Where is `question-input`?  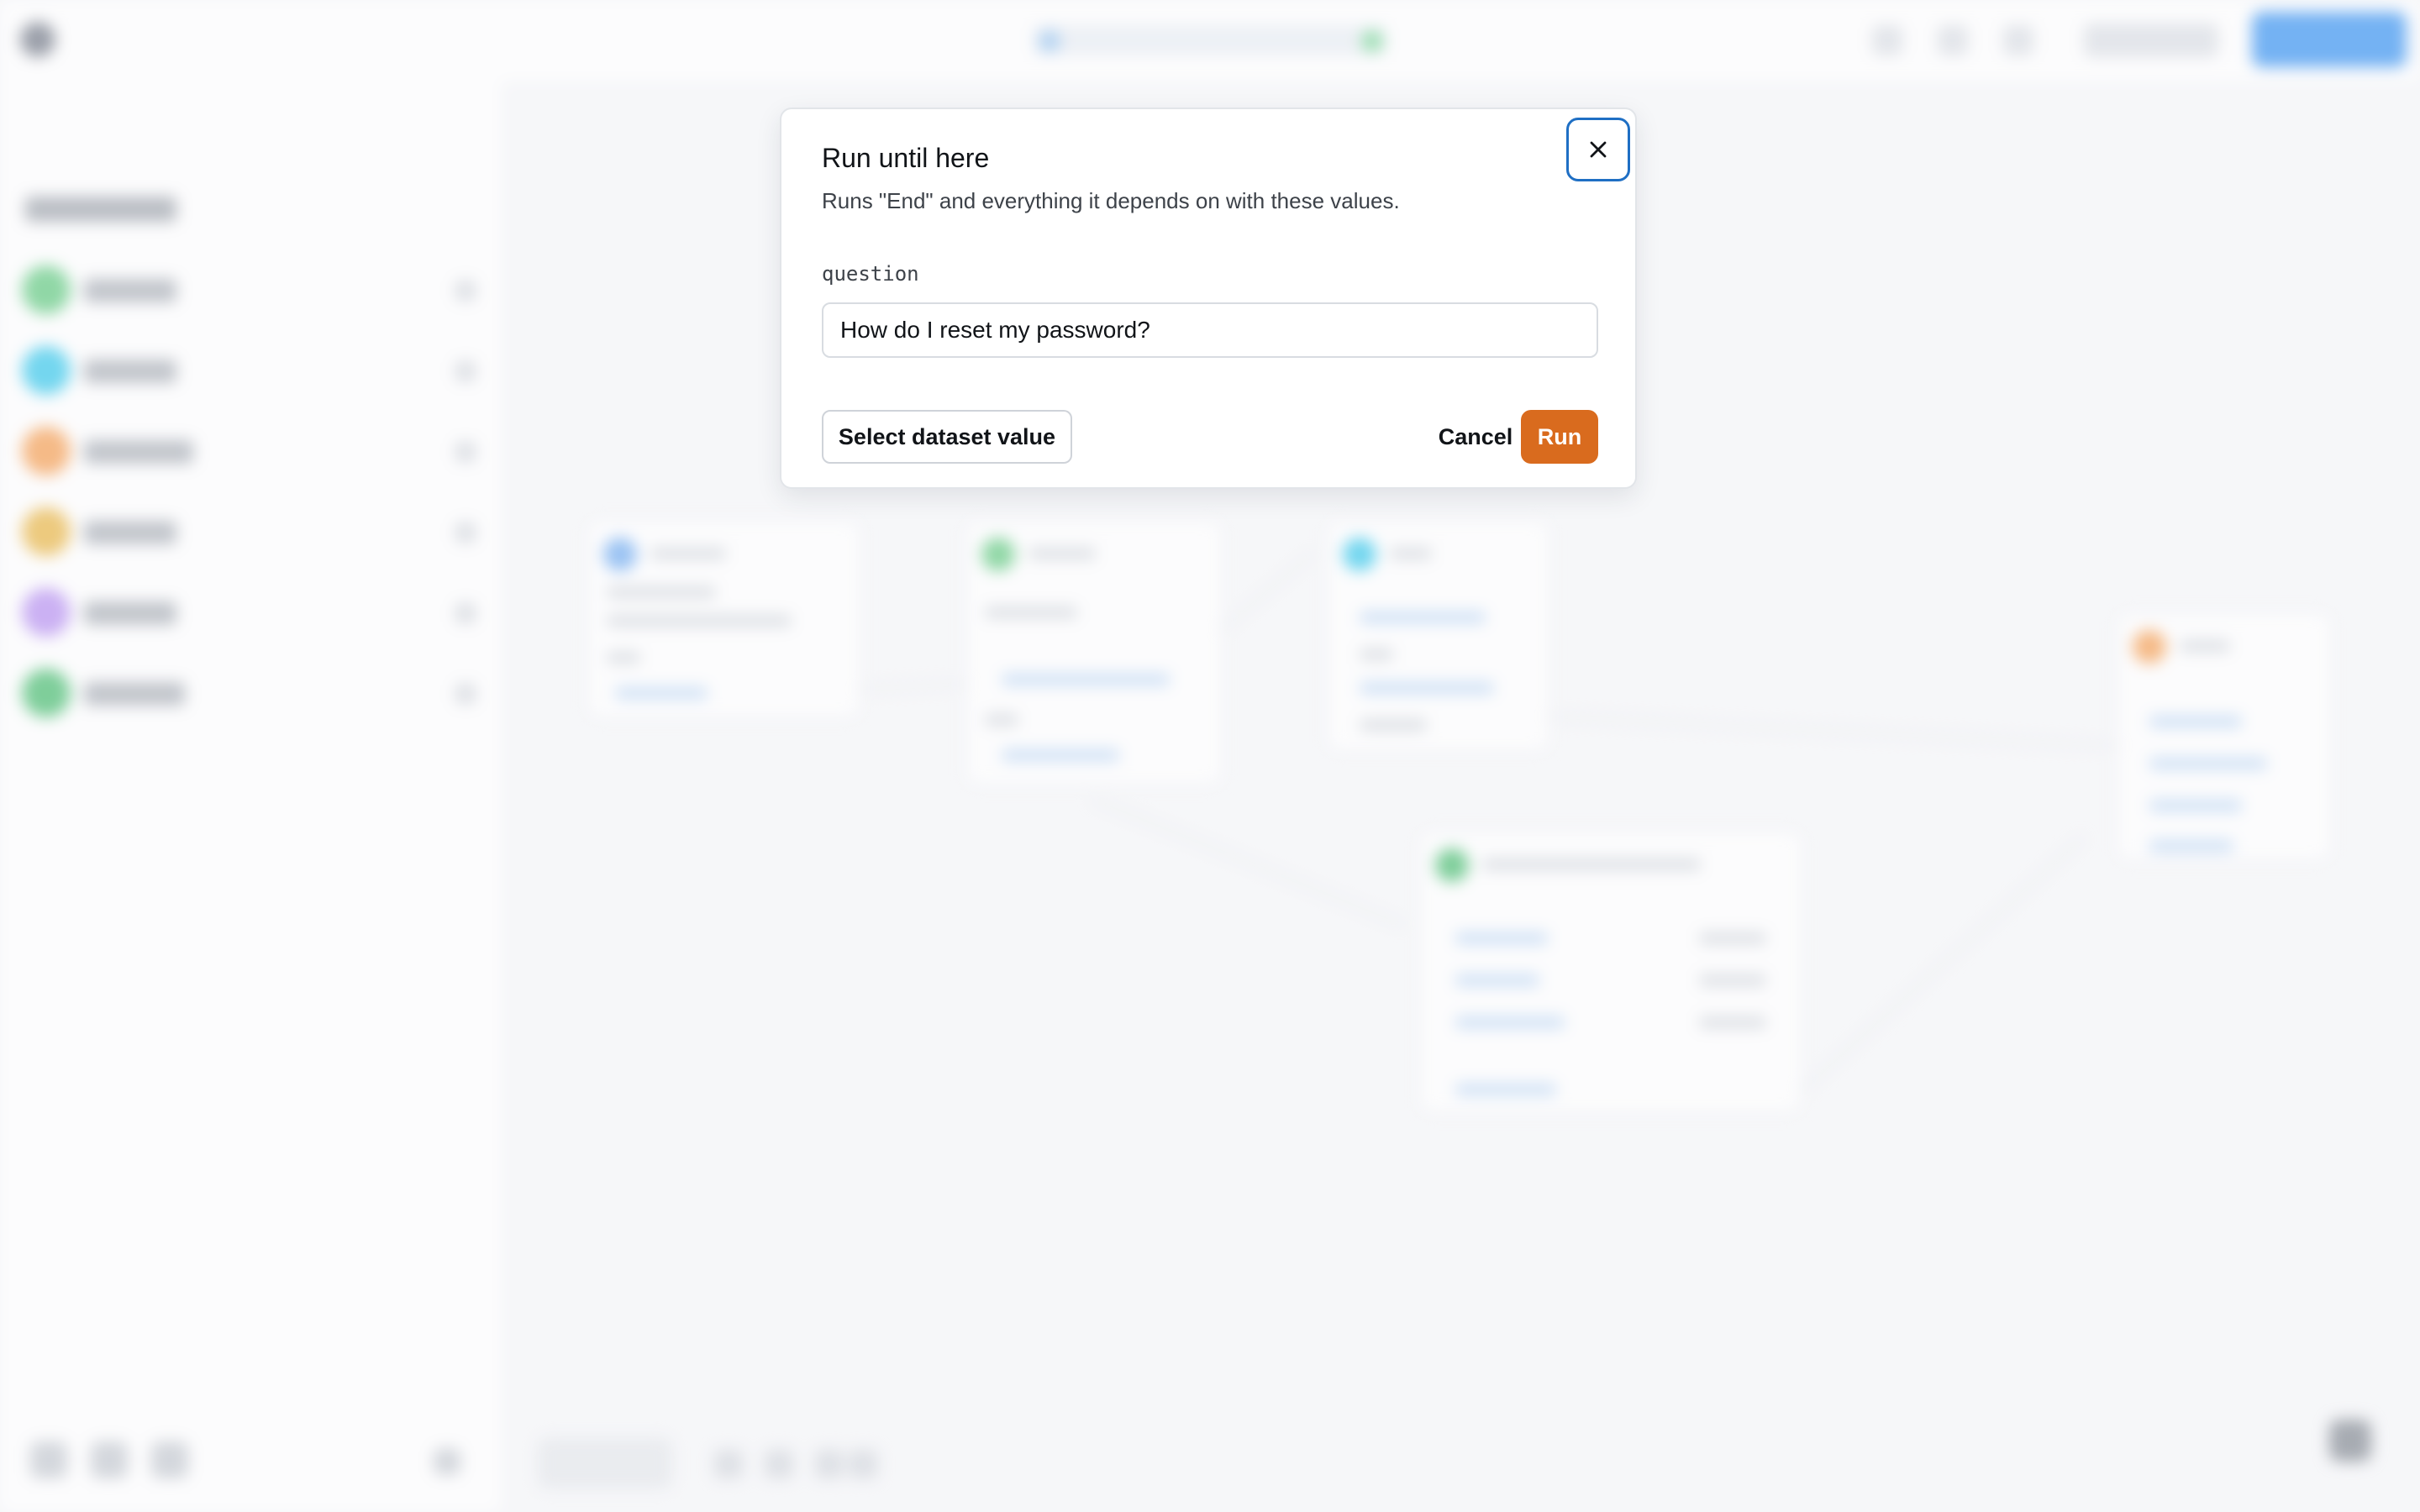 question-input is located at coordinates (1210, 330).